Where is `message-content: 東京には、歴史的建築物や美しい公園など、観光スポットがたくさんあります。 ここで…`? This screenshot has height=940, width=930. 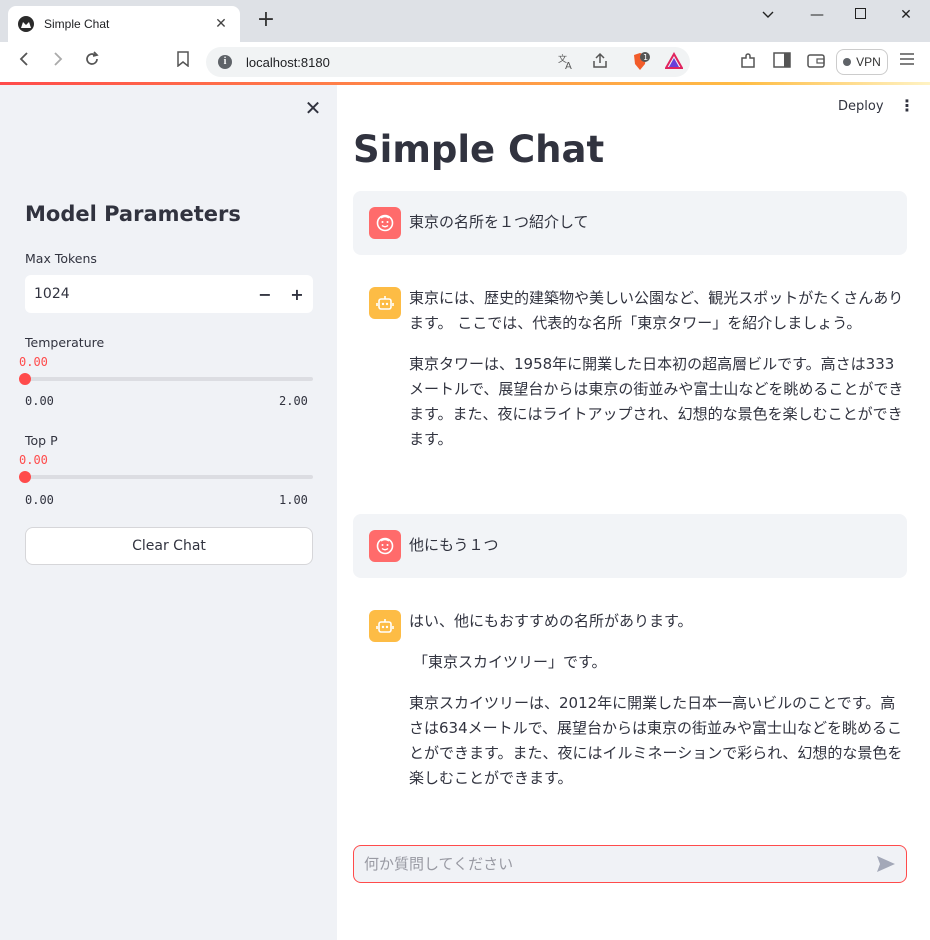
message-content: 東京には、歴史的建築物や美しい公園など、観光スポットがたくさんあります。 ここで… is located at coordinates (658, 377).